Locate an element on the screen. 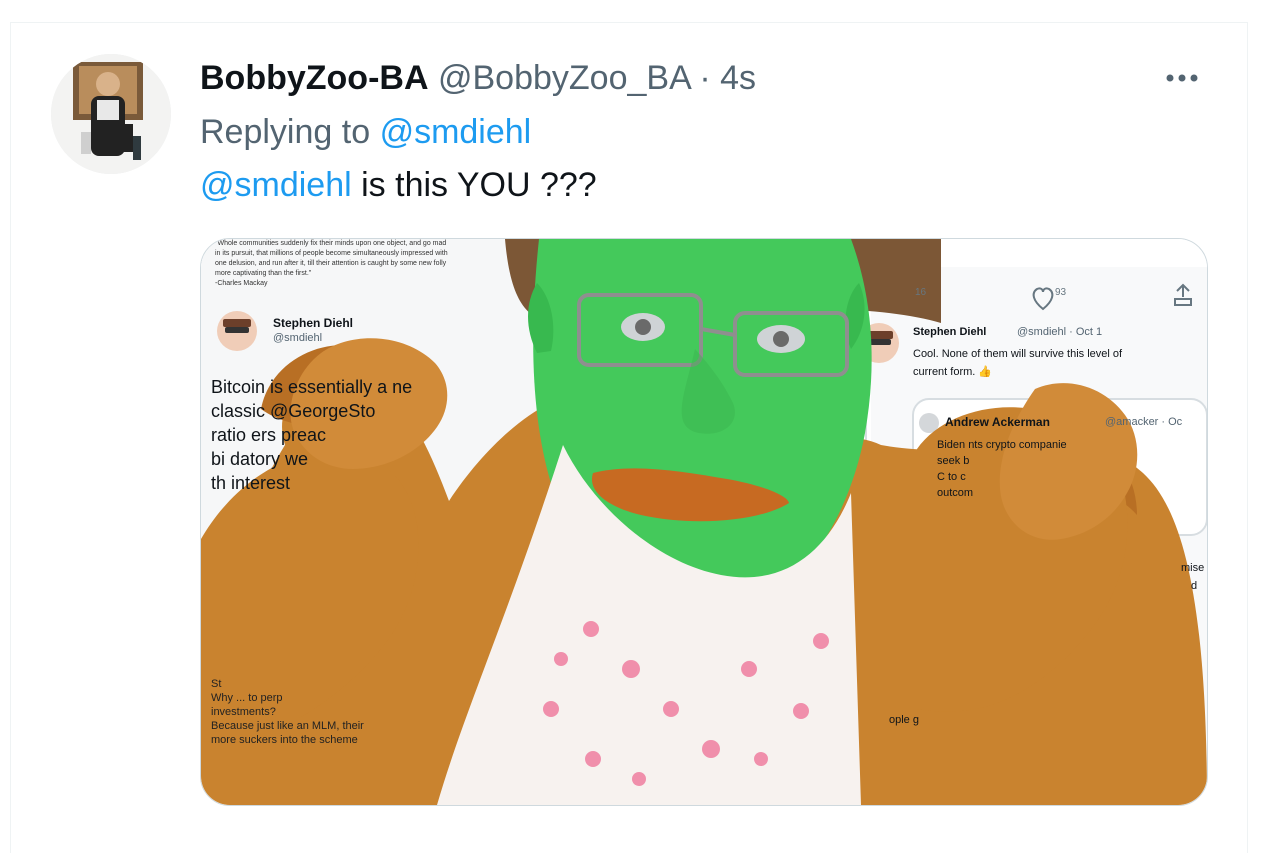  left-bottom-line-1: St is located at coordinates (216, 684).